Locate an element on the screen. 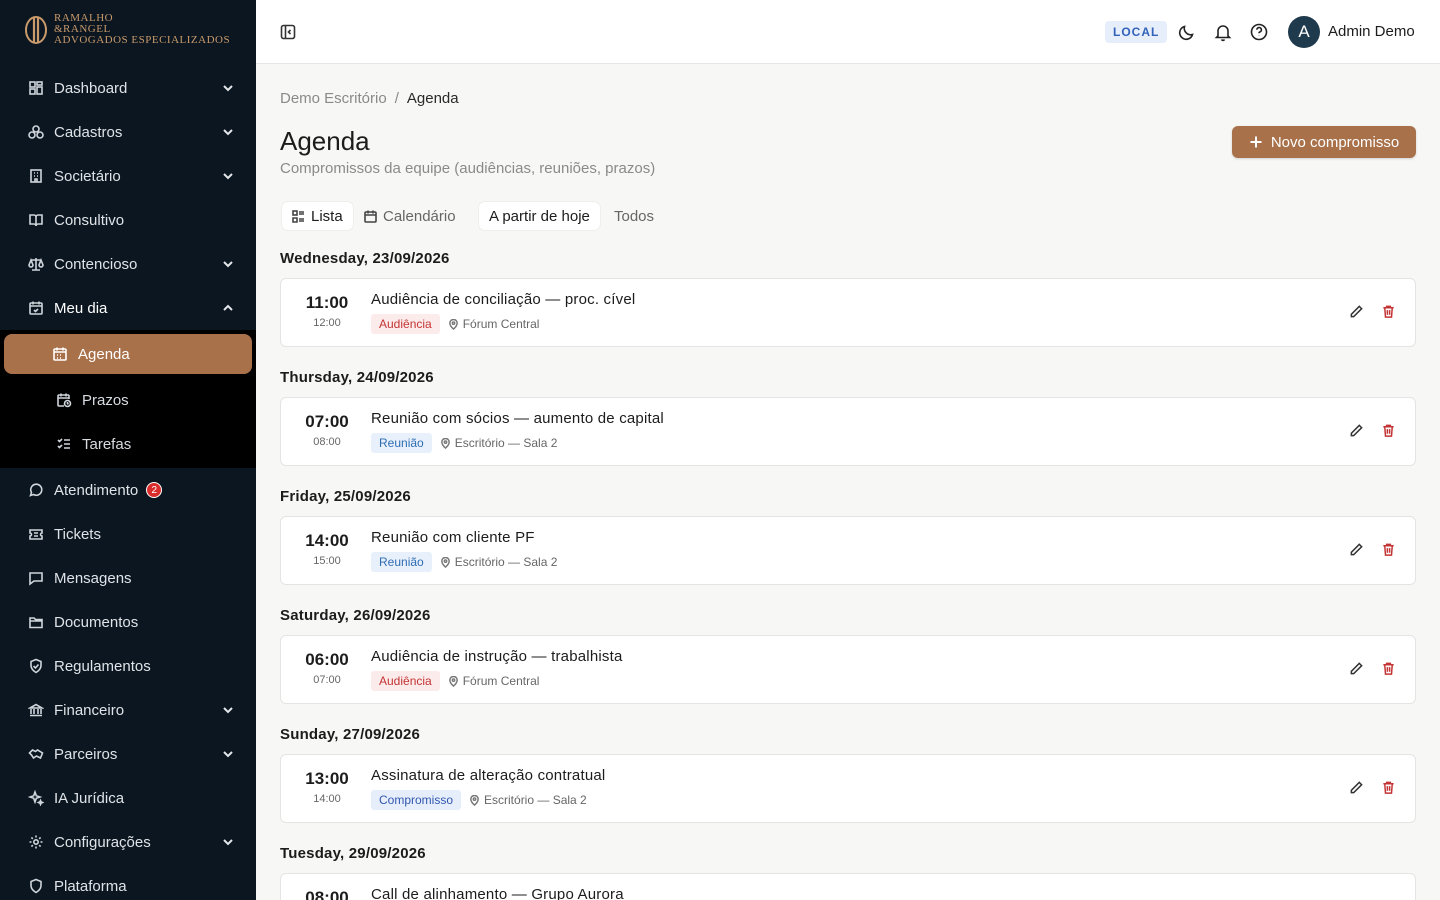 This screenshot has height=900, width=1440. tab-calendar-view: Calendário is located at coordinates (410, 216).